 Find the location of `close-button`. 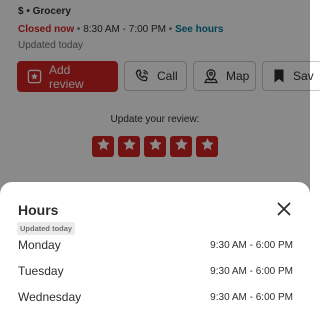

close-button is located at coordinates (284, 211).